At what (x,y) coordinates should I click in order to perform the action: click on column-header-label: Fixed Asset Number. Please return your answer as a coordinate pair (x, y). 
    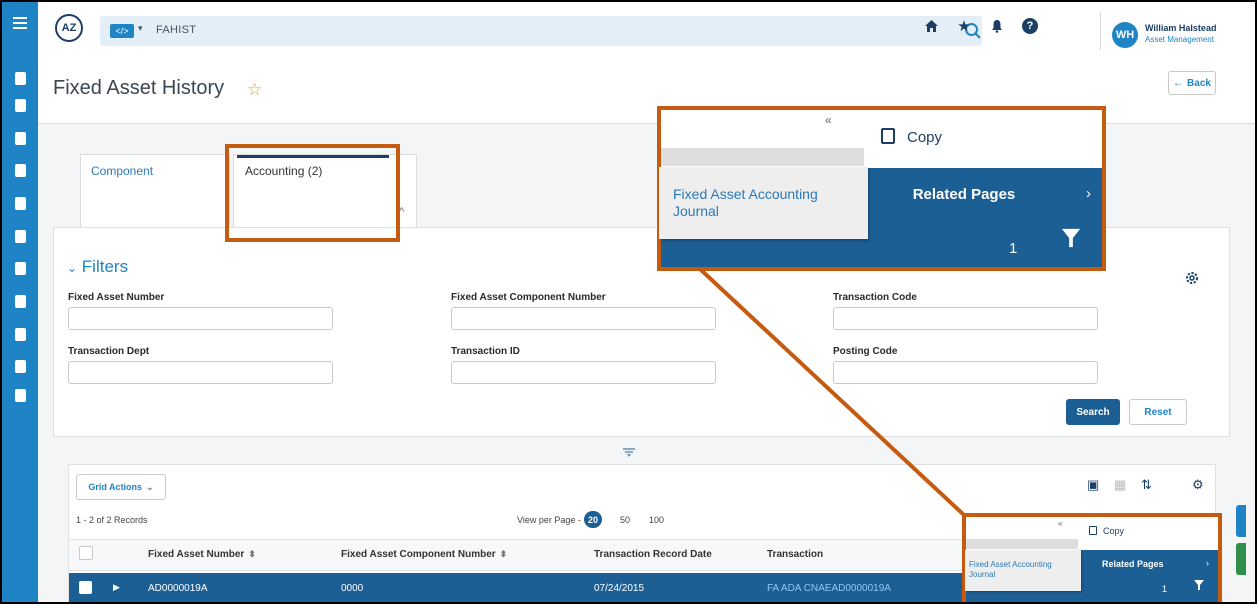
    Looking at the image, I should click on (196, 554).